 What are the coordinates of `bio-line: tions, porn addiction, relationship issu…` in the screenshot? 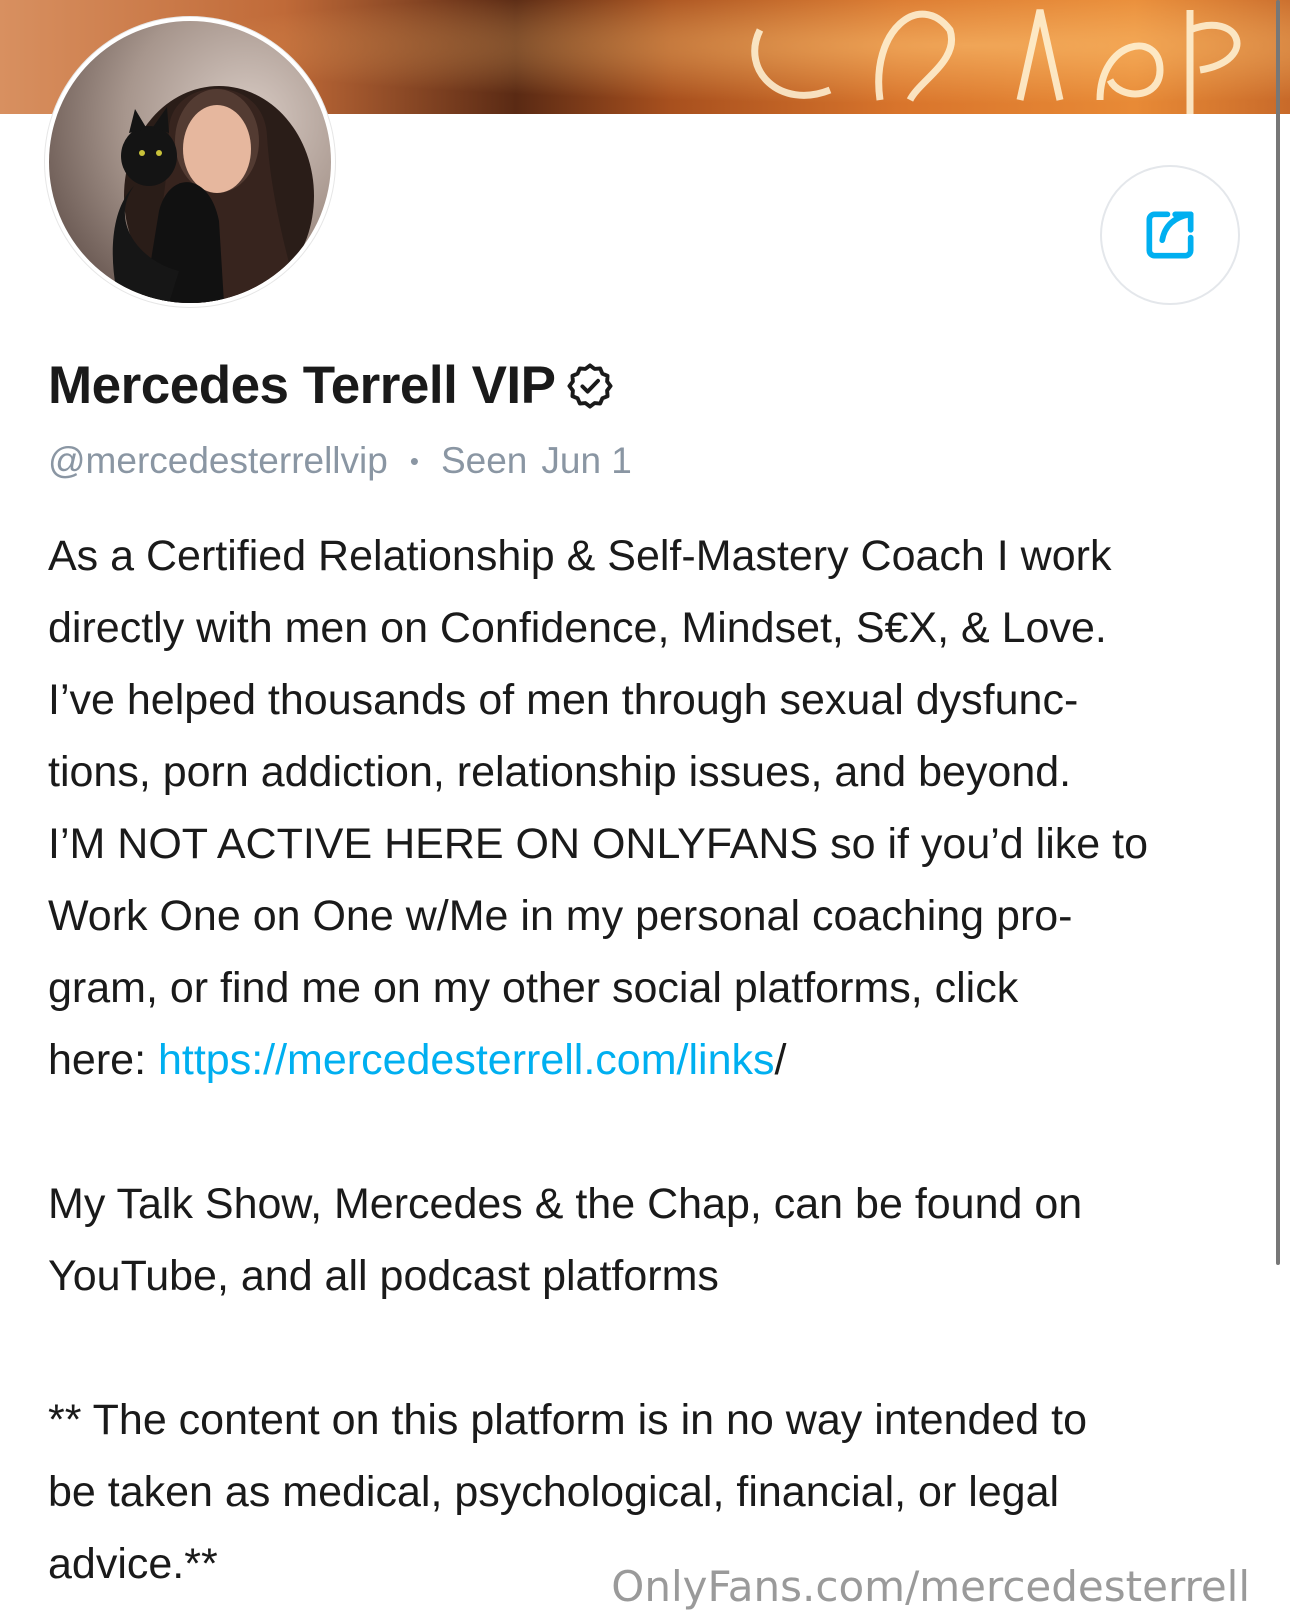 It's located at (560, 772).